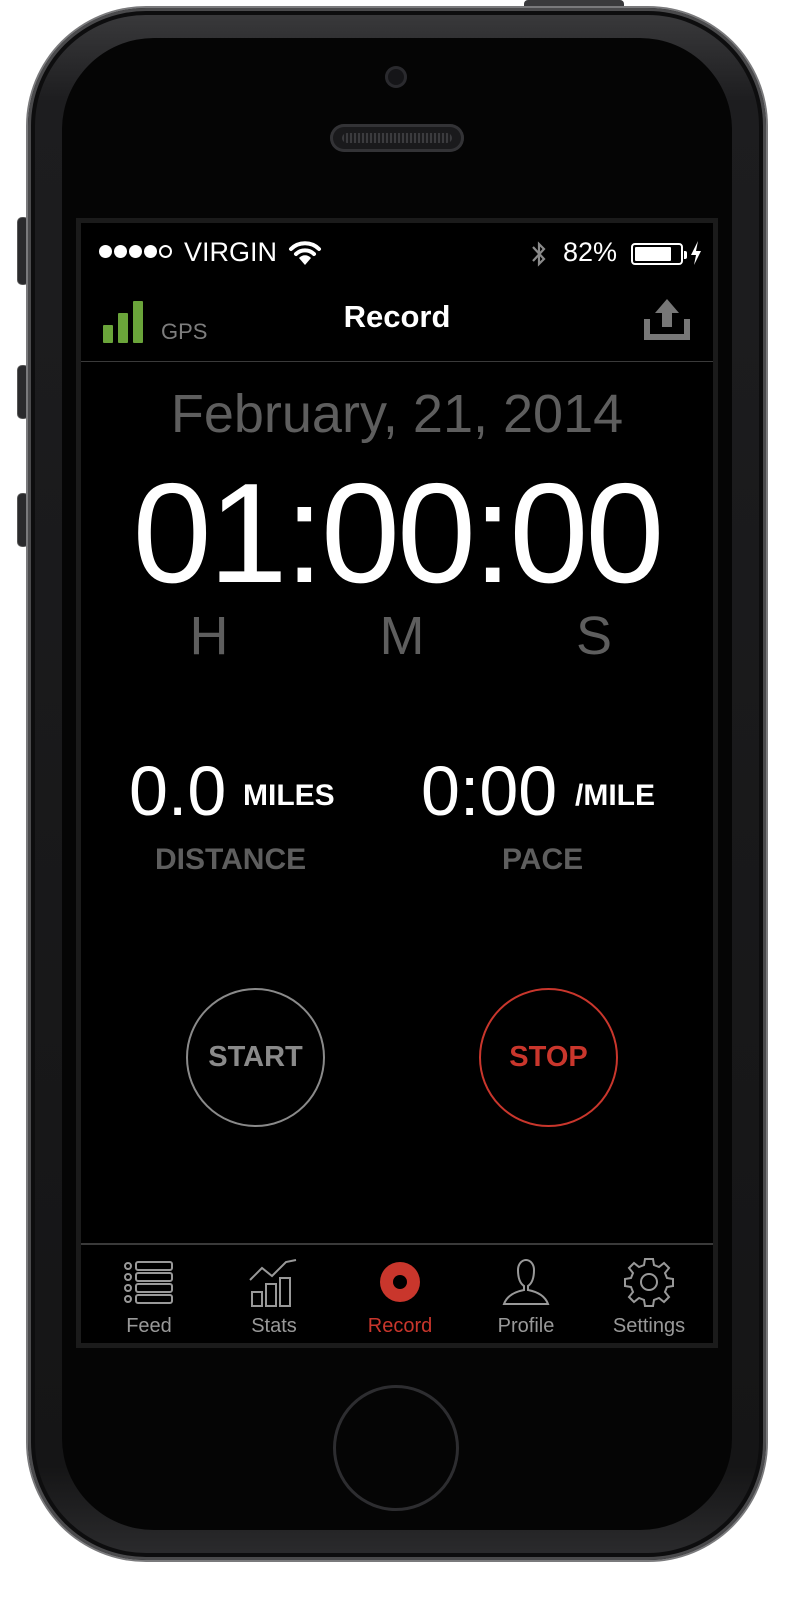 The width and height of the screenshot is (800, 1600). I want to click on list-icon, so click(148, 1282).